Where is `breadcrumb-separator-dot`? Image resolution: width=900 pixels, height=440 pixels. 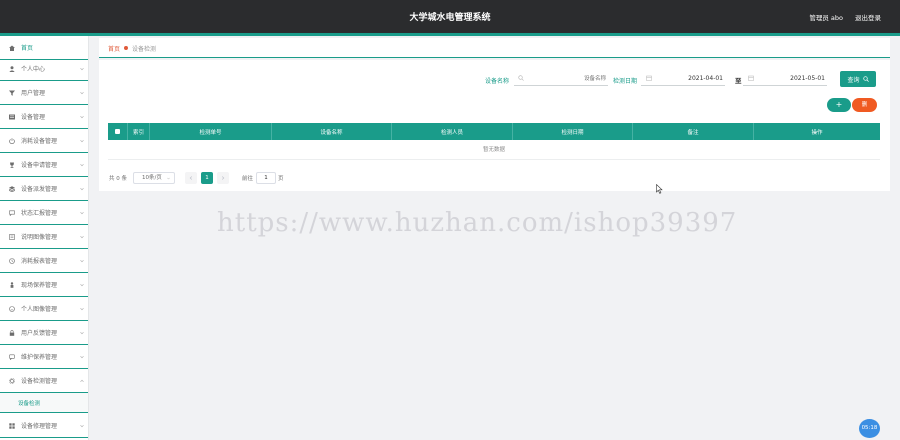 breadcrumb-separator-dot is located at coordinates (126, 48).